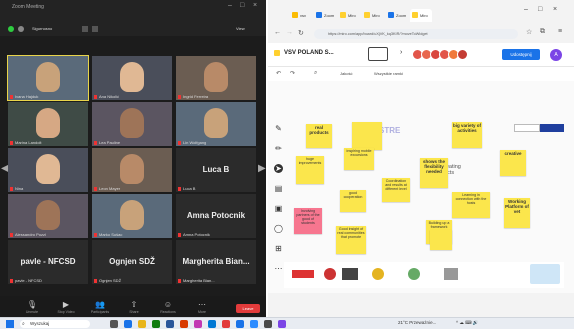 Image resolution: width=574 pixels, height=329 pixels. I want to click on quality-label: Jakość, so click(346, 73).